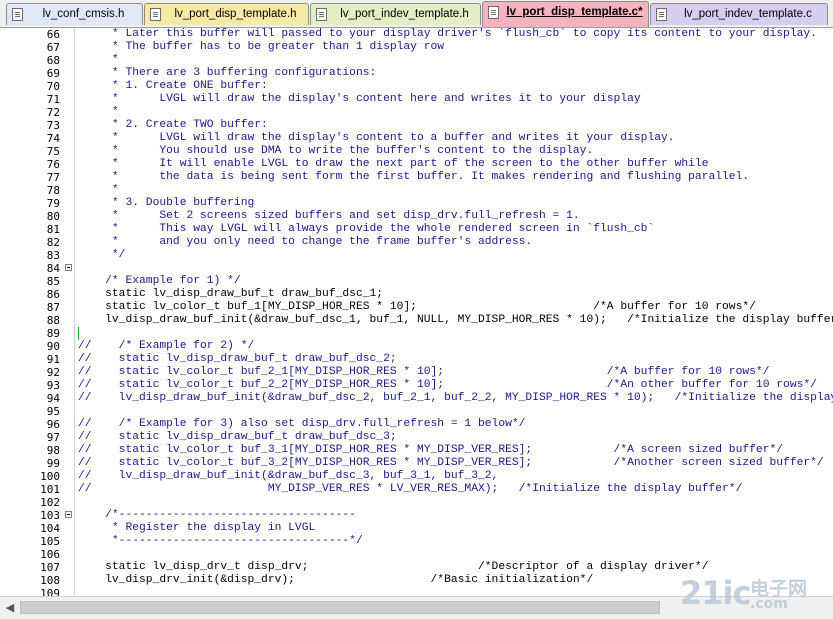 The width and height of the screenshot is (833, 619). Describe the element at coordinates (416, 125) in the screenshot. I see `code-line: 73 * 2. Create TWO buffer:` at that location.